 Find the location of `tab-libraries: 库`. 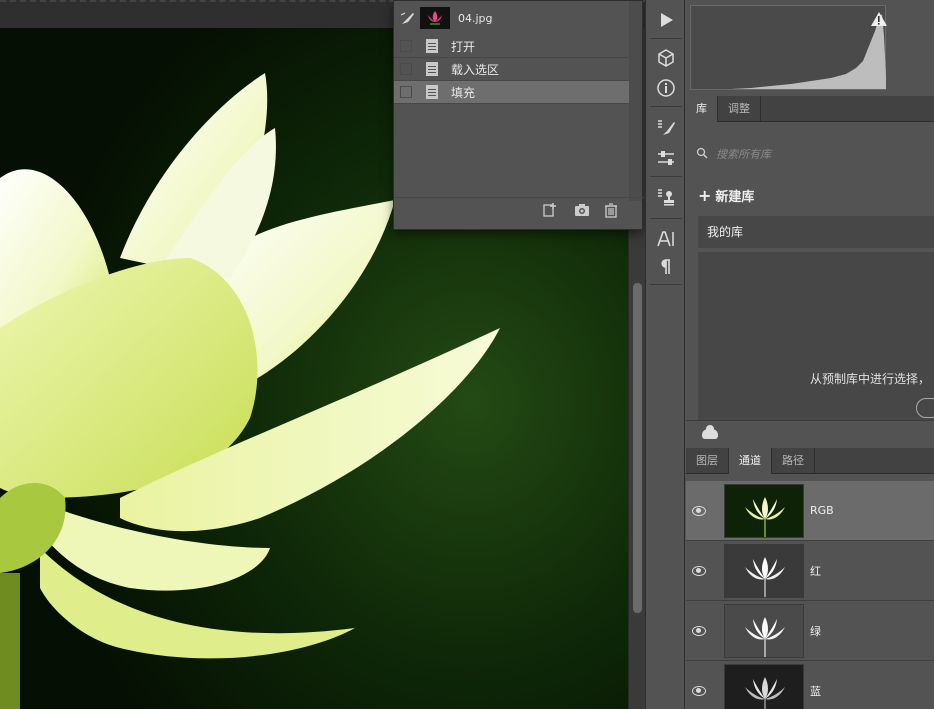

tab-libraries: 库 is located at coordinates (702, 109).